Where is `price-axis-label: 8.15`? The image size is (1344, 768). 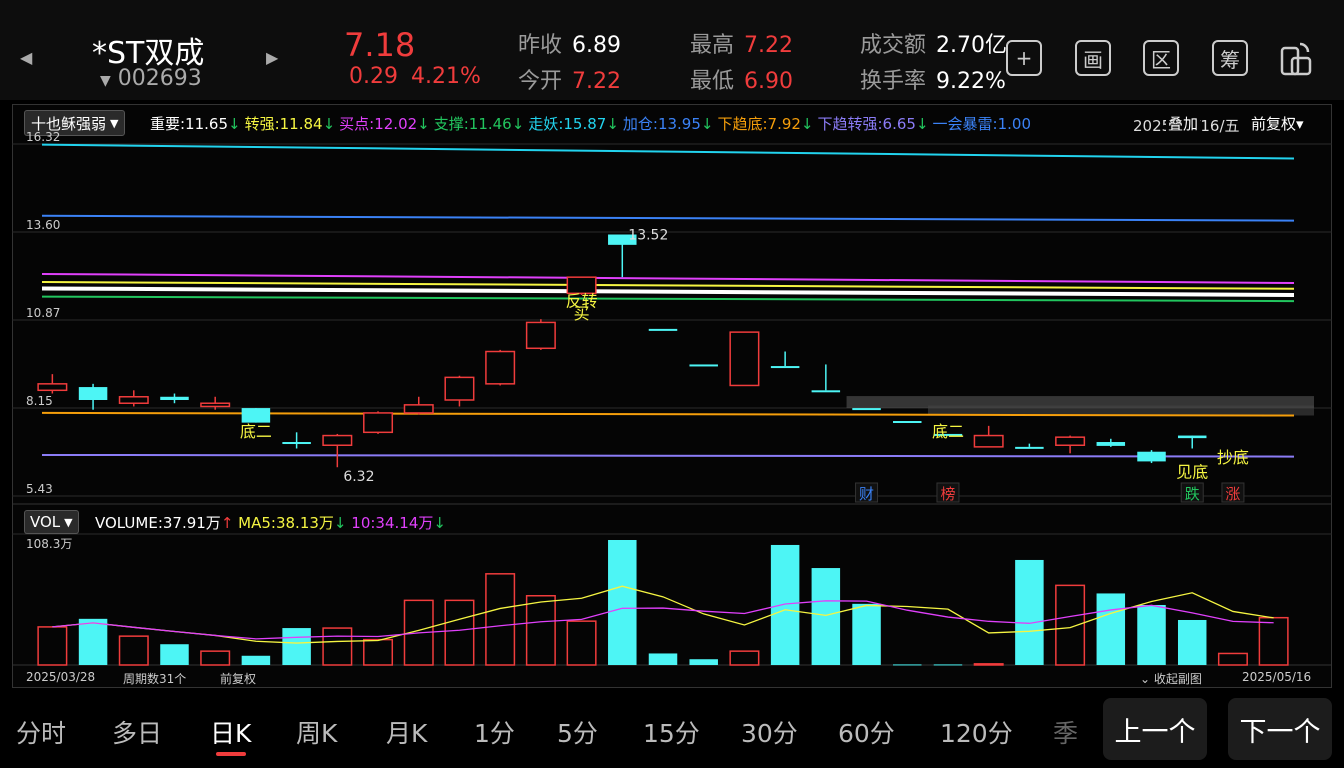 price-axis-label: 8.15 is located at coordinates (39, 401).